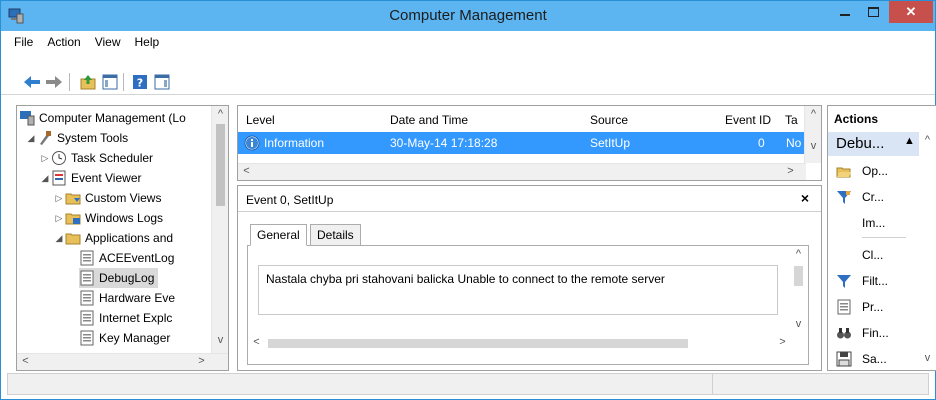  I want to click on console-tree-icon, so click(110, 82).